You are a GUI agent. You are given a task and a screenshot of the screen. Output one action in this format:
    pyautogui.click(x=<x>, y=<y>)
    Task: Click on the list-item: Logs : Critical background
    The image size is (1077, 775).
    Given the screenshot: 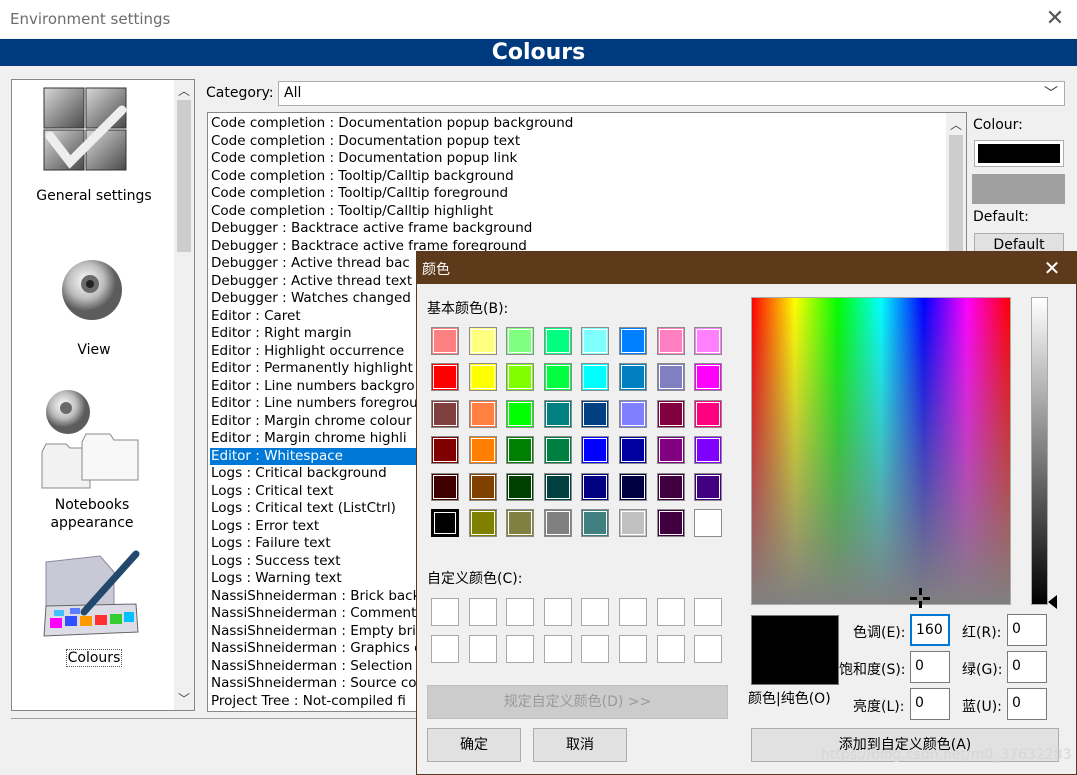 What is the action you would take?
    pyautogui.click(x=298, y=474)
    